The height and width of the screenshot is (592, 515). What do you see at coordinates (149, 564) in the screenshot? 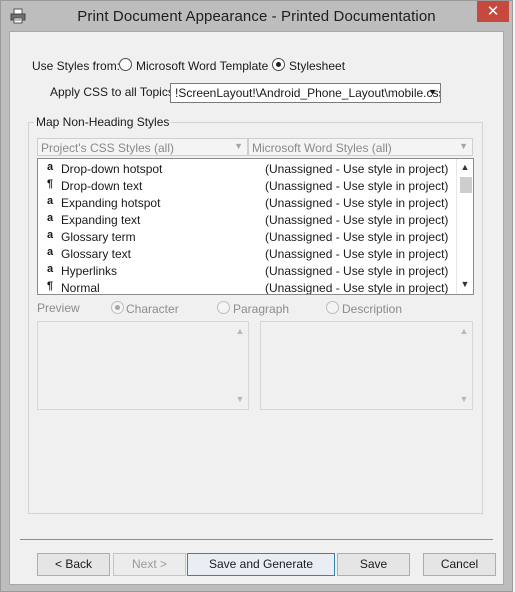
I see `next-button: Next >` at bounding box center [149, 564].